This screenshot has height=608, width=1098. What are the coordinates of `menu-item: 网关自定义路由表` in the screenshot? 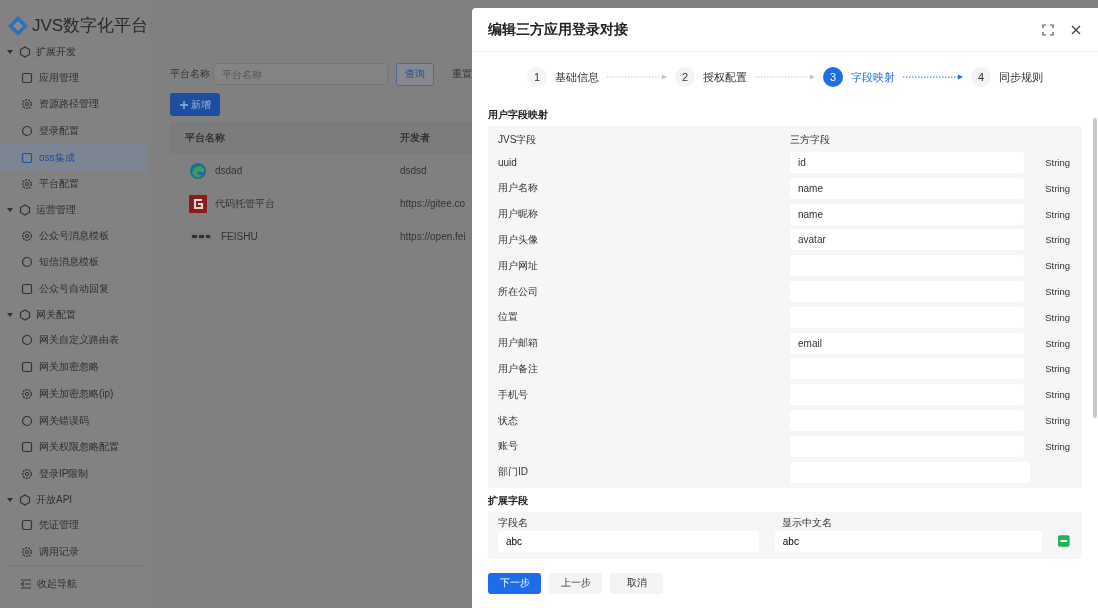 It's located at (74, 340).